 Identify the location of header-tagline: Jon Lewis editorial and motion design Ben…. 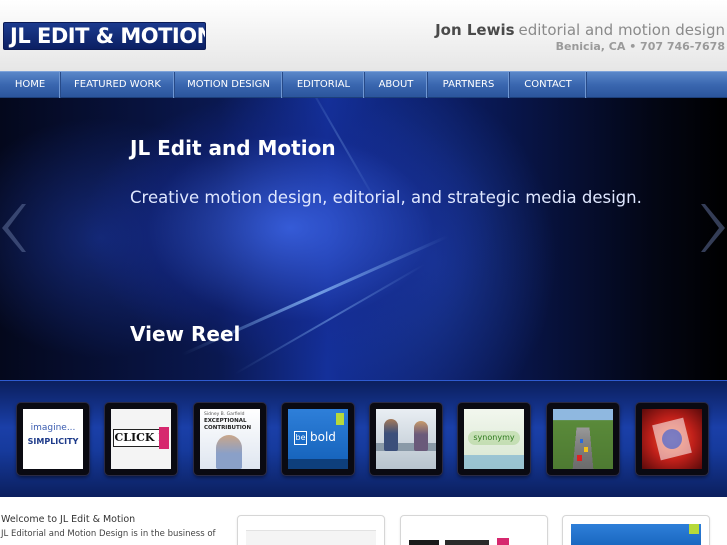
(580, 36).